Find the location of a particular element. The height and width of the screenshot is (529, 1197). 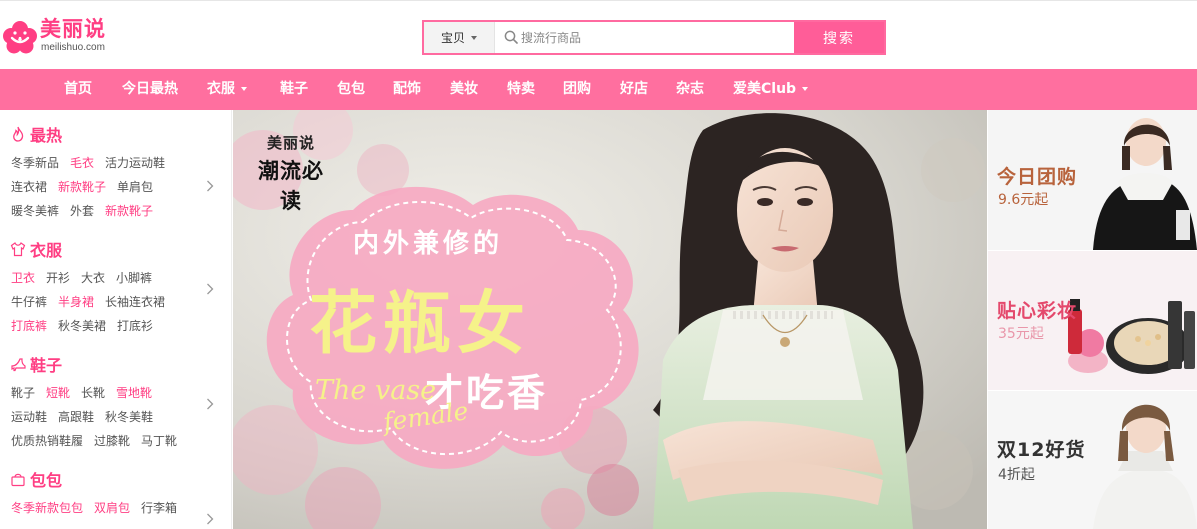

nav-item-home: 首页 is located at coordinates (78, 89).